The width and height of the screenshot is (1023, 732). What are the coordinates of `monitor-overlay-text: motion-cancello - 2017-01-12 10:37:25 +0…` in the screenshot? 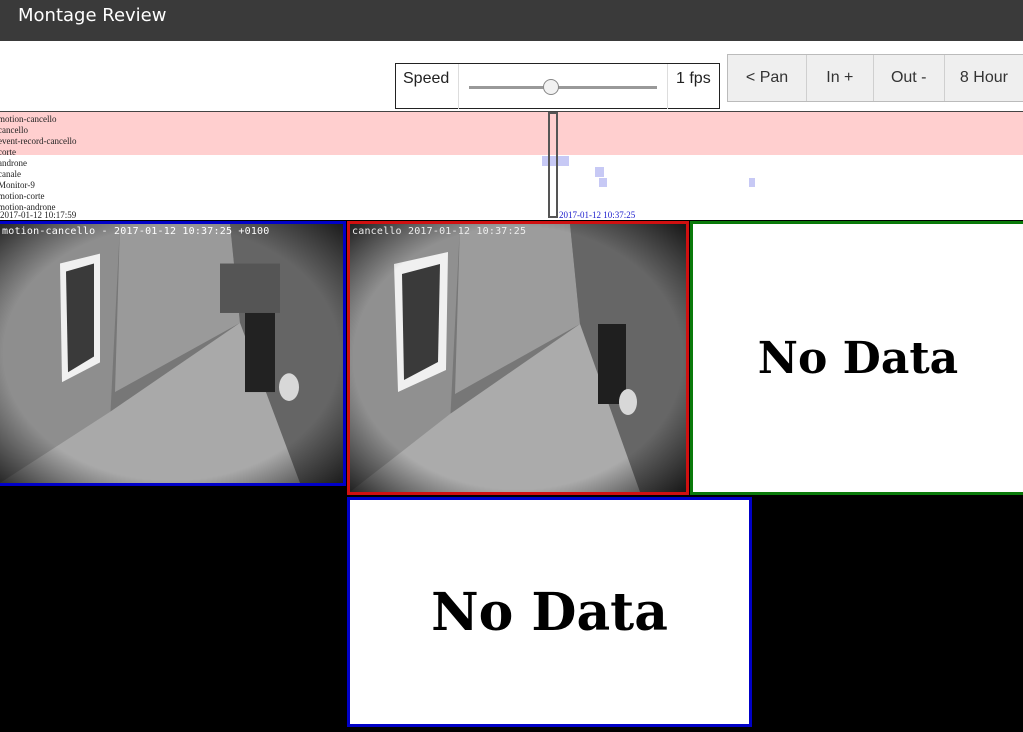 It's located at (136, 231).